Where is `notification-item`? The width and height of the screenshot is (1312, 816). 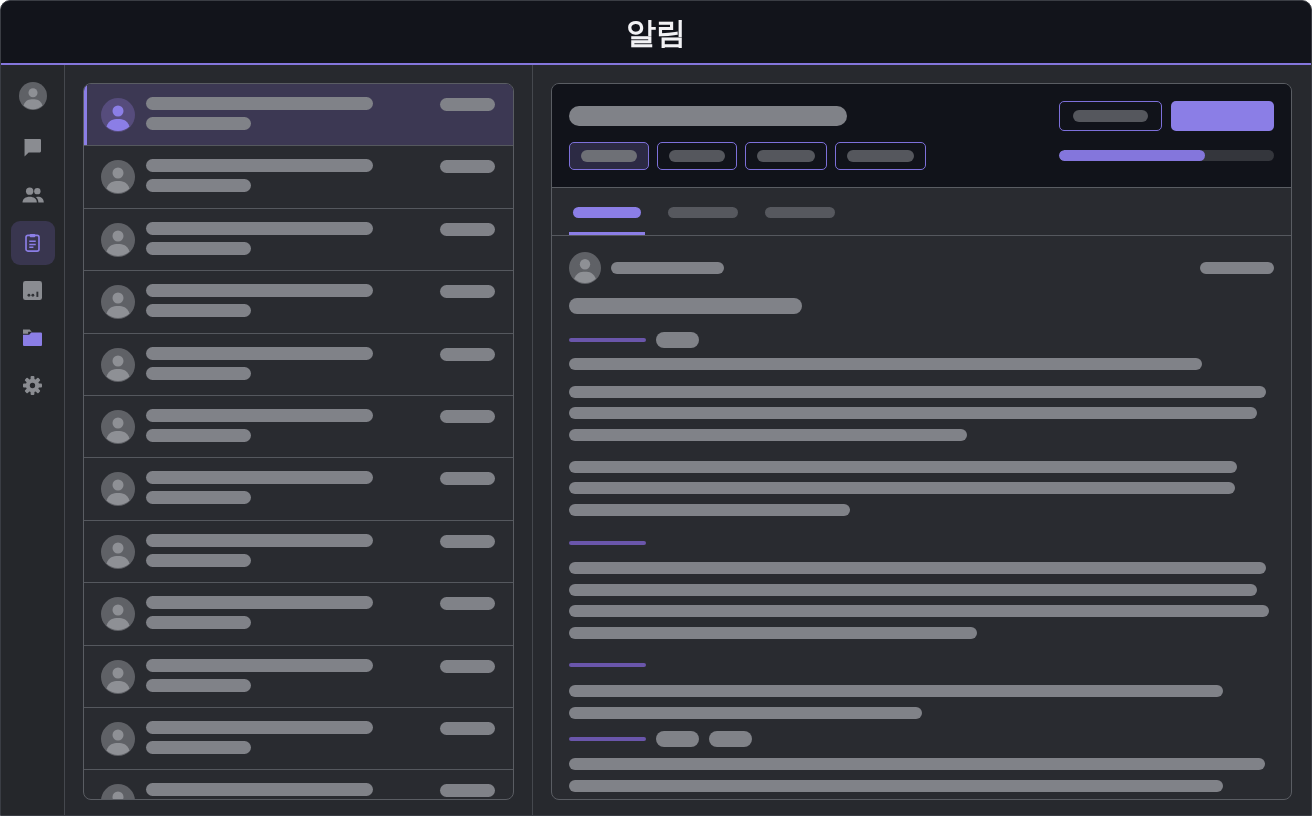
notification-item is located at coordinates (298, 115).